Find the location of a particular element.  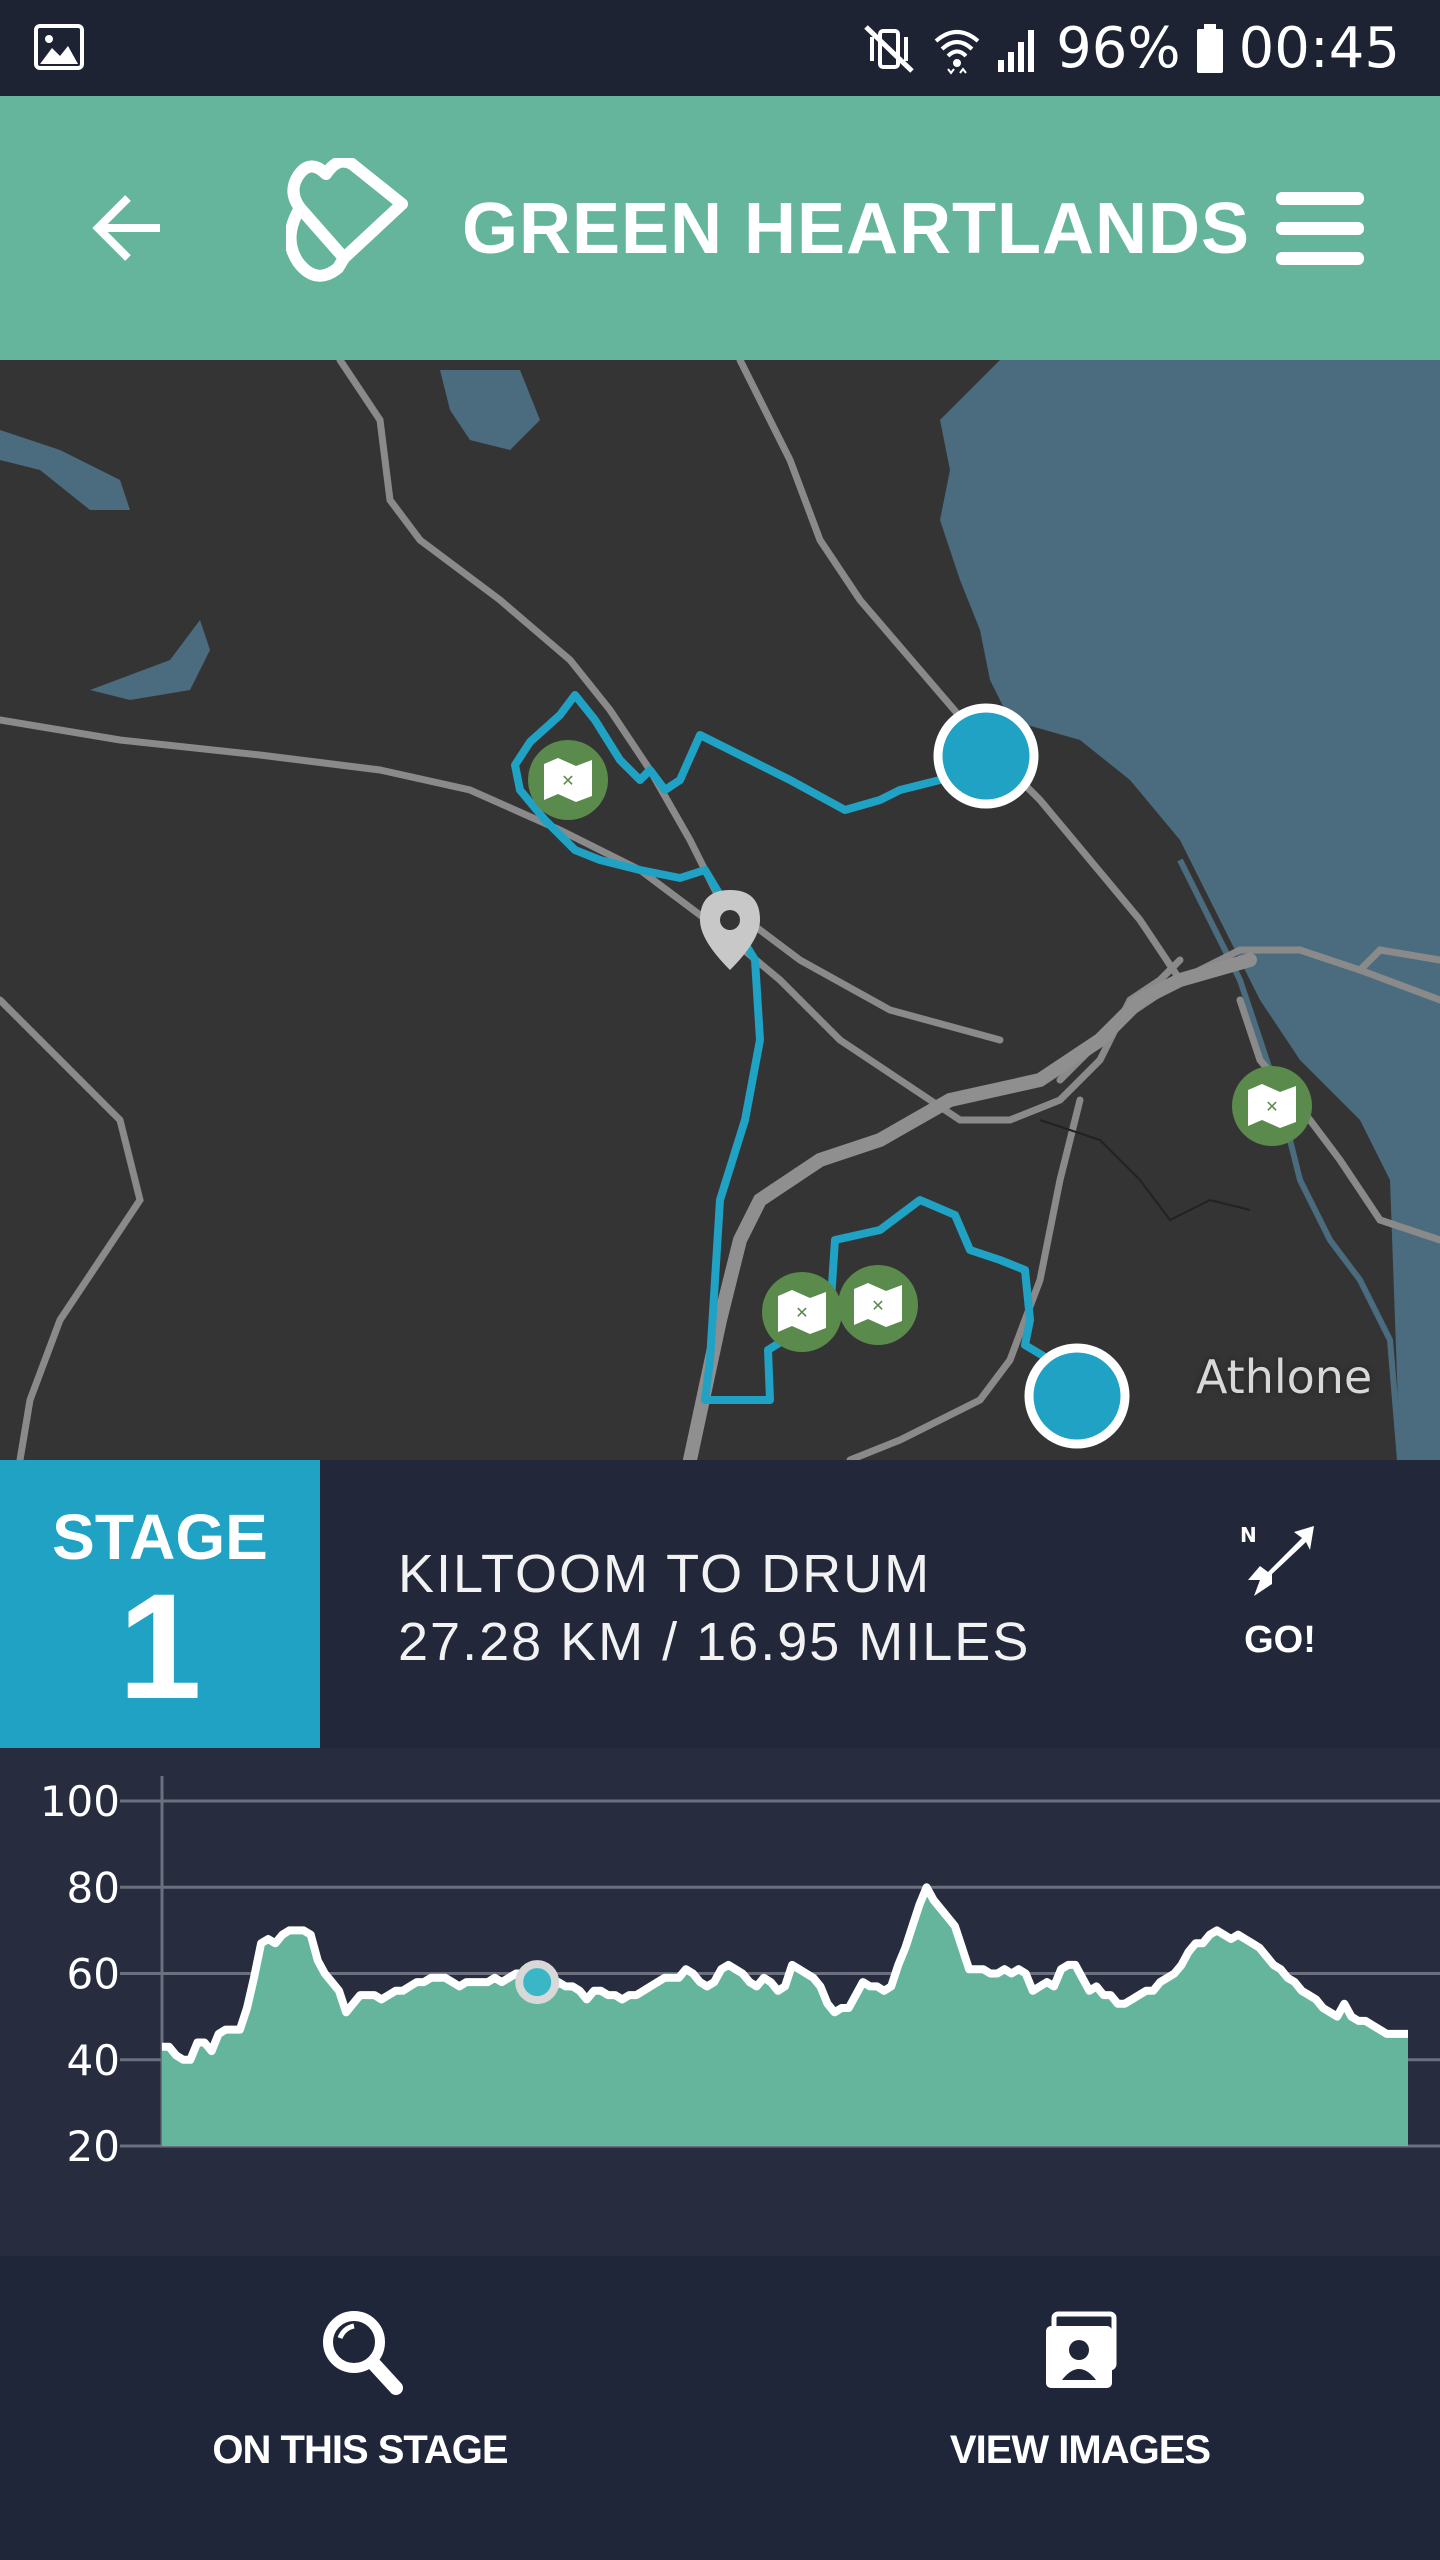

route-end-marker is located at coordinates (1077, 1396).